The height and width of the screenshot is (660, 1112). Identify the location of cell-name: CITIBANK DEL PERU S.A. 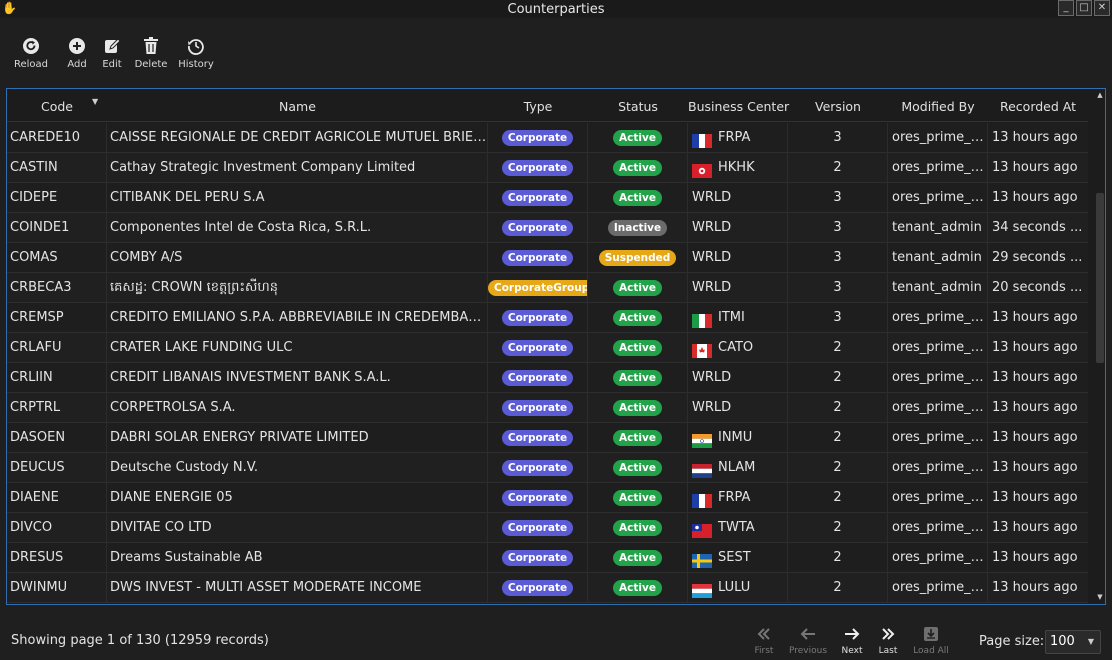
(297, 198).